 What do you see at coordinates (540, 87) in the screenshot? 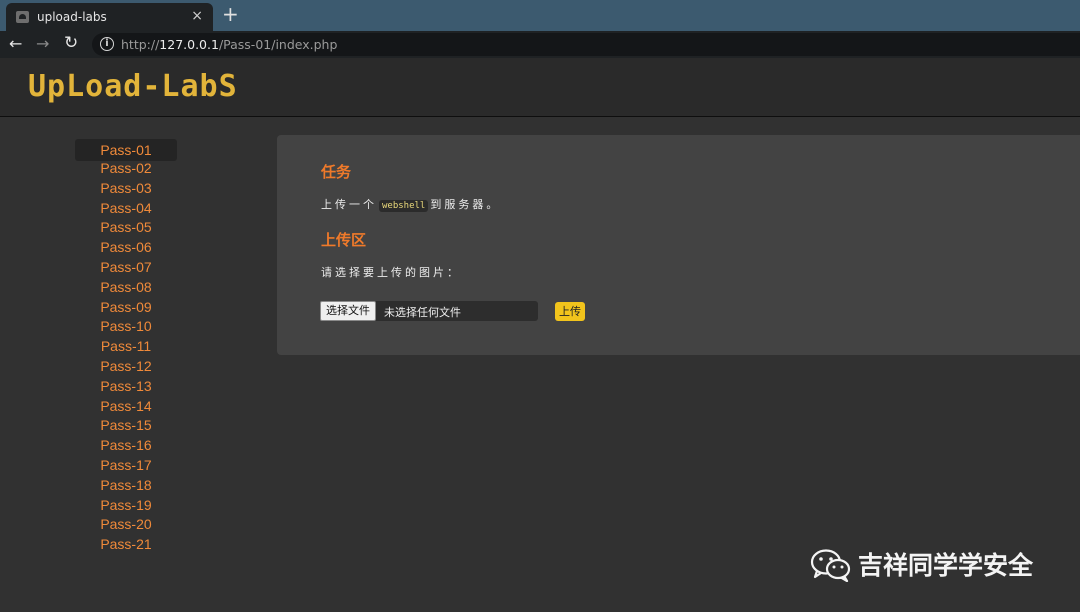
I see `site-header: UpLoad-LabS` at bounding box center [540, 87].